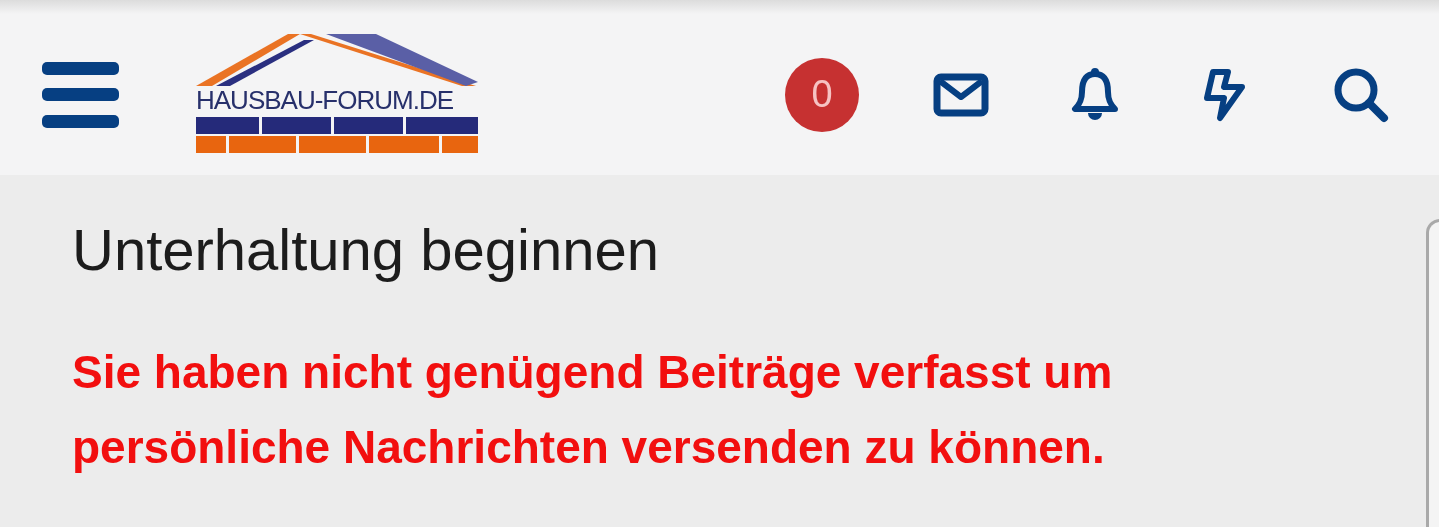 This screenshot has height=527, width=1439. Describe the element at coordinates (366, 250) in the screenshot. I see `page-title: Unterhaltung beginnen` at that location.